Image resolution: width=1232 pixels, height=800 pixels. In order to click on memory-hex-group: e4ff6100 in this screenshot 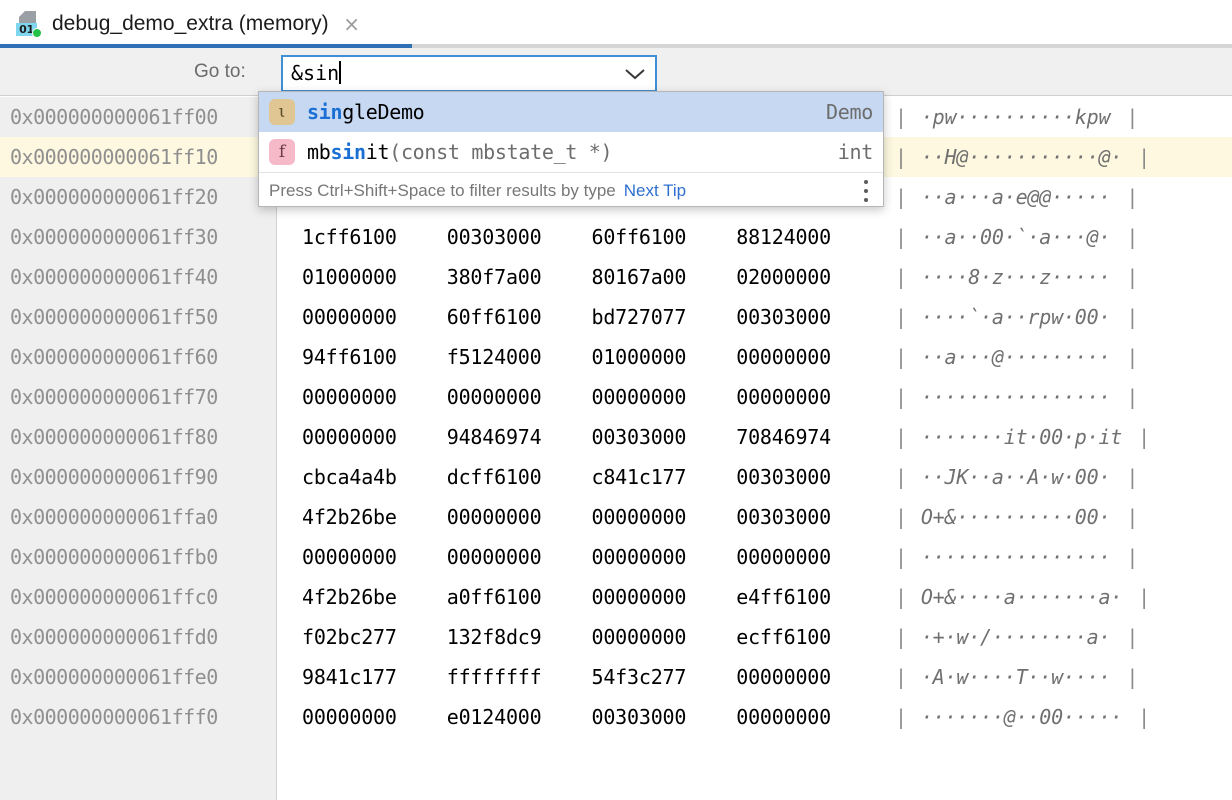, I will do `click(798, 597)`.